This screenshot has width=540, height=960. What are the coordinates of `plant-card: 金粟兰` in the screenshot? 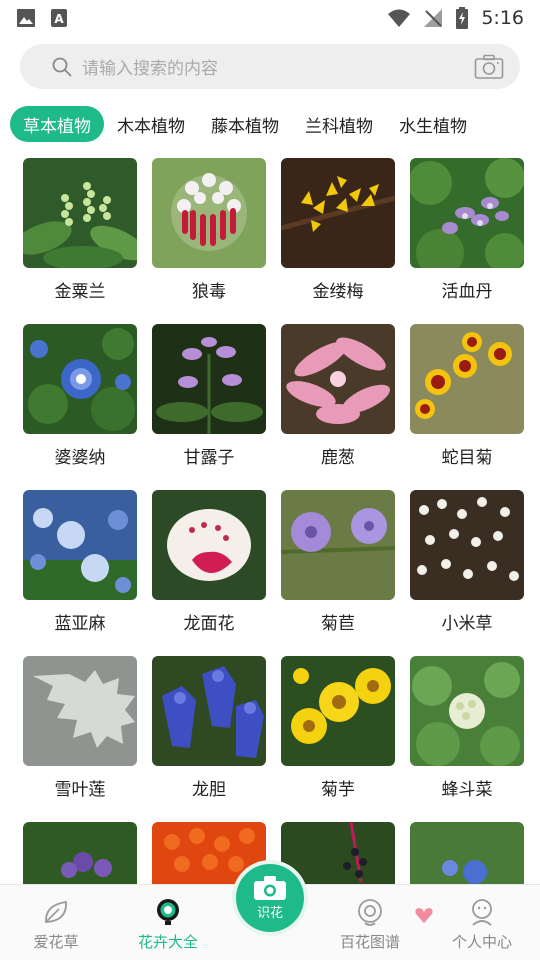 It's located at (80, 233).